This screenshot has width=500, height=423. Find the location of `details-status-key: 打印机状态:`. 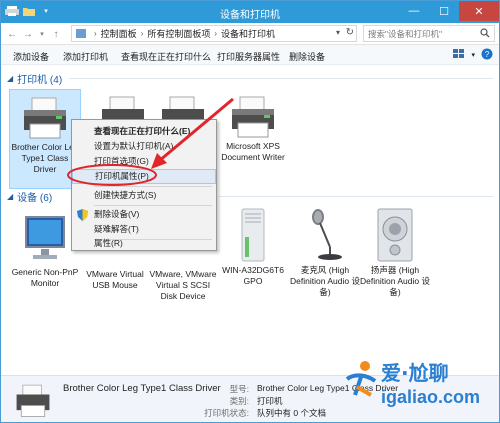

details-status-key: 打印机状态: is located at coordinates (226, 413).